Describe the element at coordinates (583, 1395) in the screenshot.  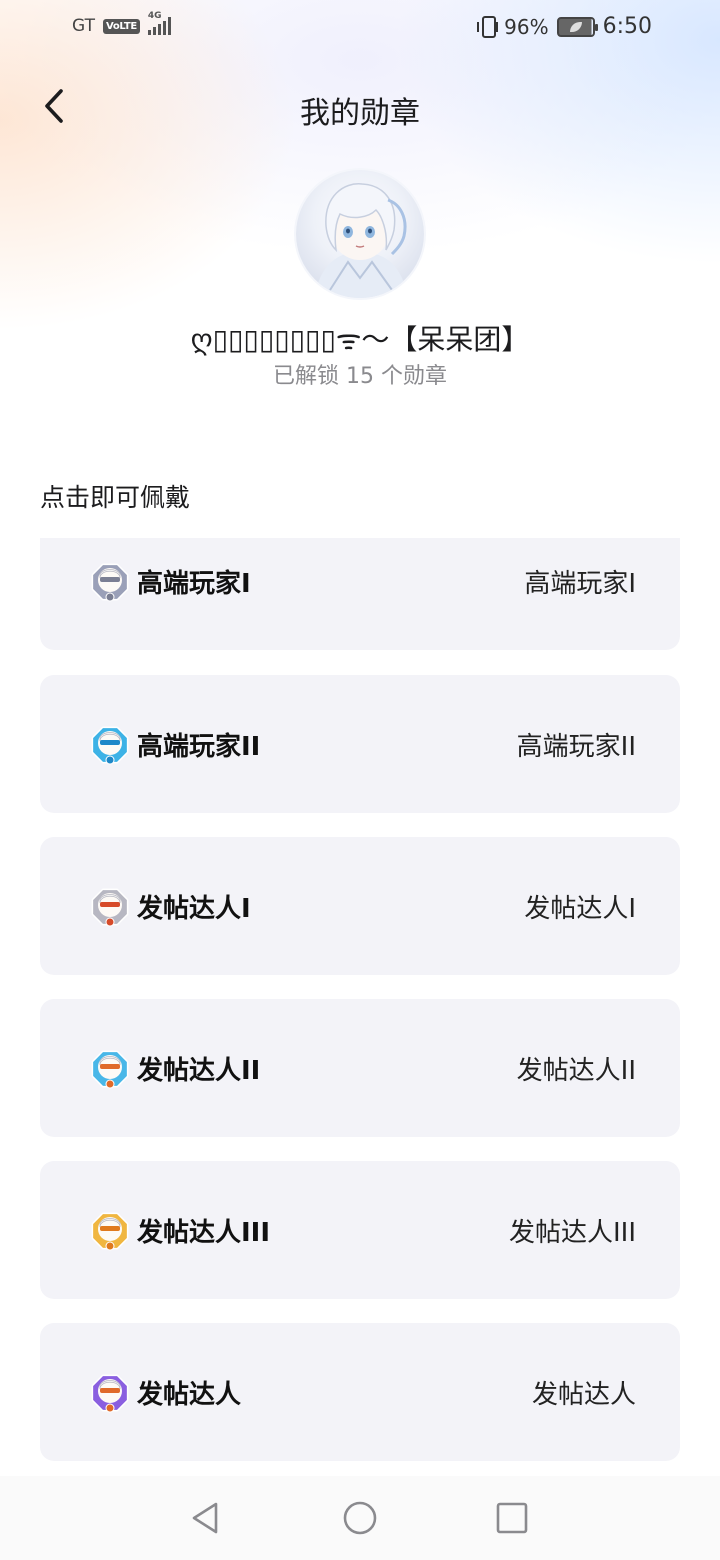
I see `badge-status: 发帖达人` at that location.